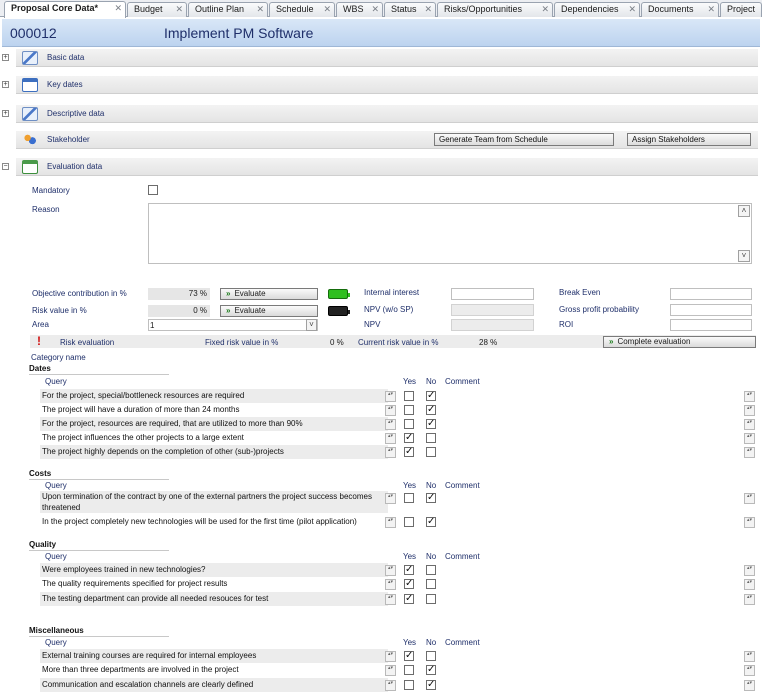 The height and width of the screenshot is (696, 762). Describe the element at coordinates (65, 9) in the screenshot. I see `tab-proposal-core-data: Proposal Core Data* ✕` at that location.